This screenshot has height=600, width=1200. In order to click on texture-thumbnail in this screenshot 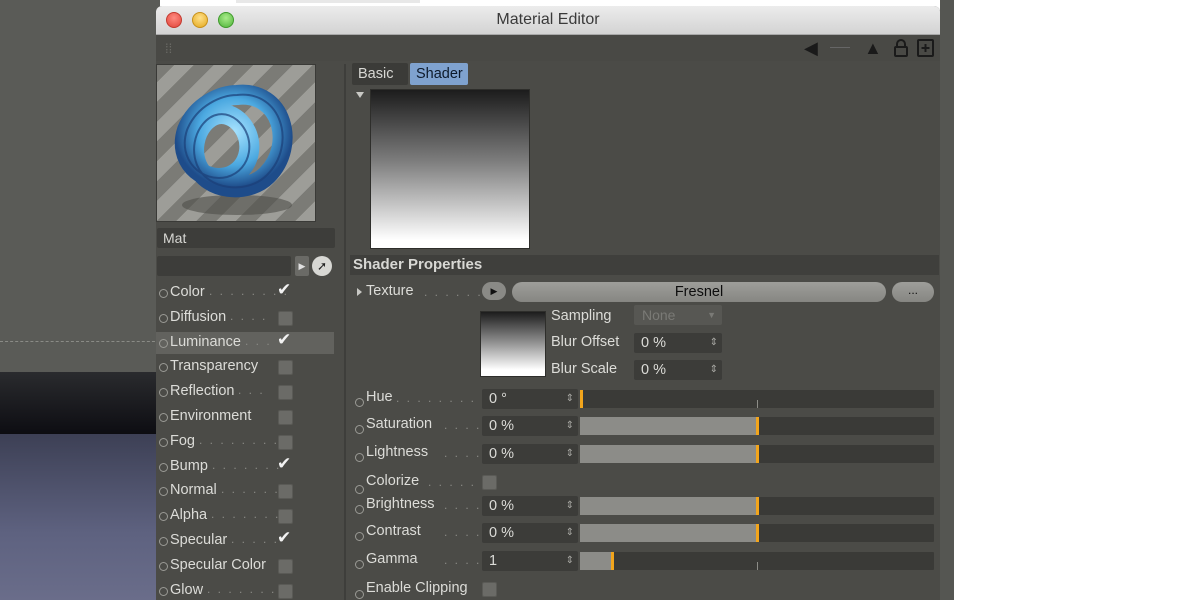, I will do `click(513, 344)`.